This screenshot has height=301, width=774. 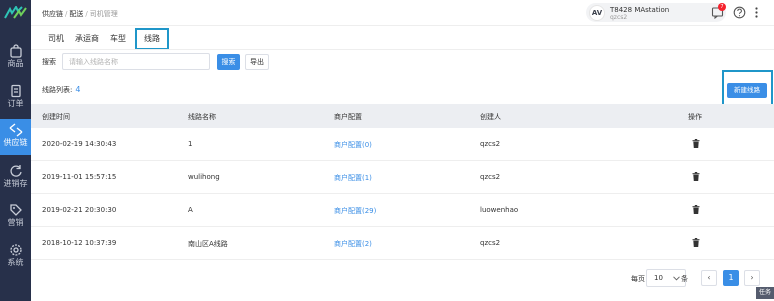 I want to click on brand-logo-icon, so click(x=15, y=12).